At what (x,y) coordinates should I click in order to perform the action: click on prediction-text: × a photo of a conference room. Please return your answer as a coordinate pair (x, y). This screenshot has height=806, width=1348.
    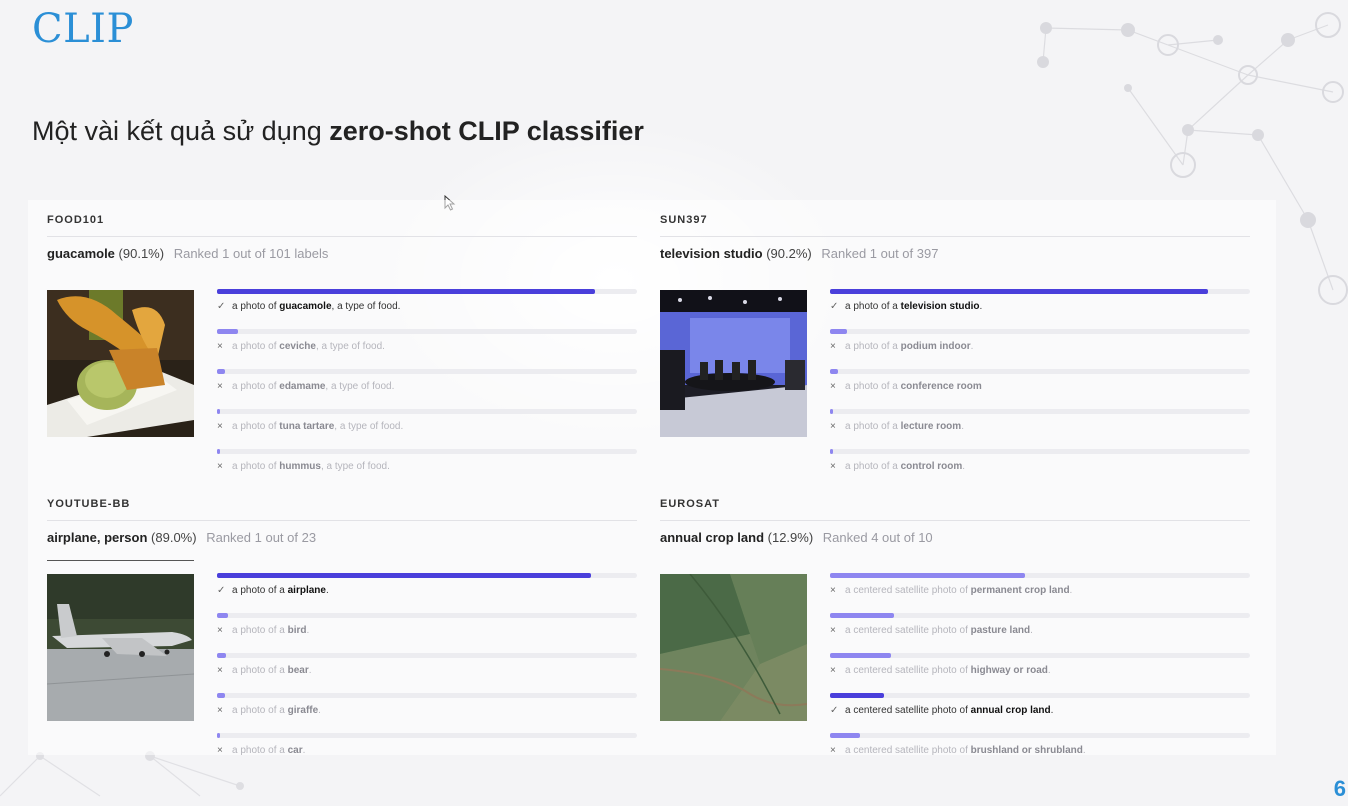
    Looking at the image, I should click on (906, 386).